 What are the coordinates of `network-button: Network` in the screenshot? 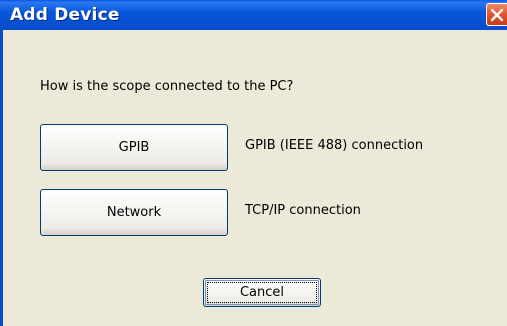 It's located at (134, 212).